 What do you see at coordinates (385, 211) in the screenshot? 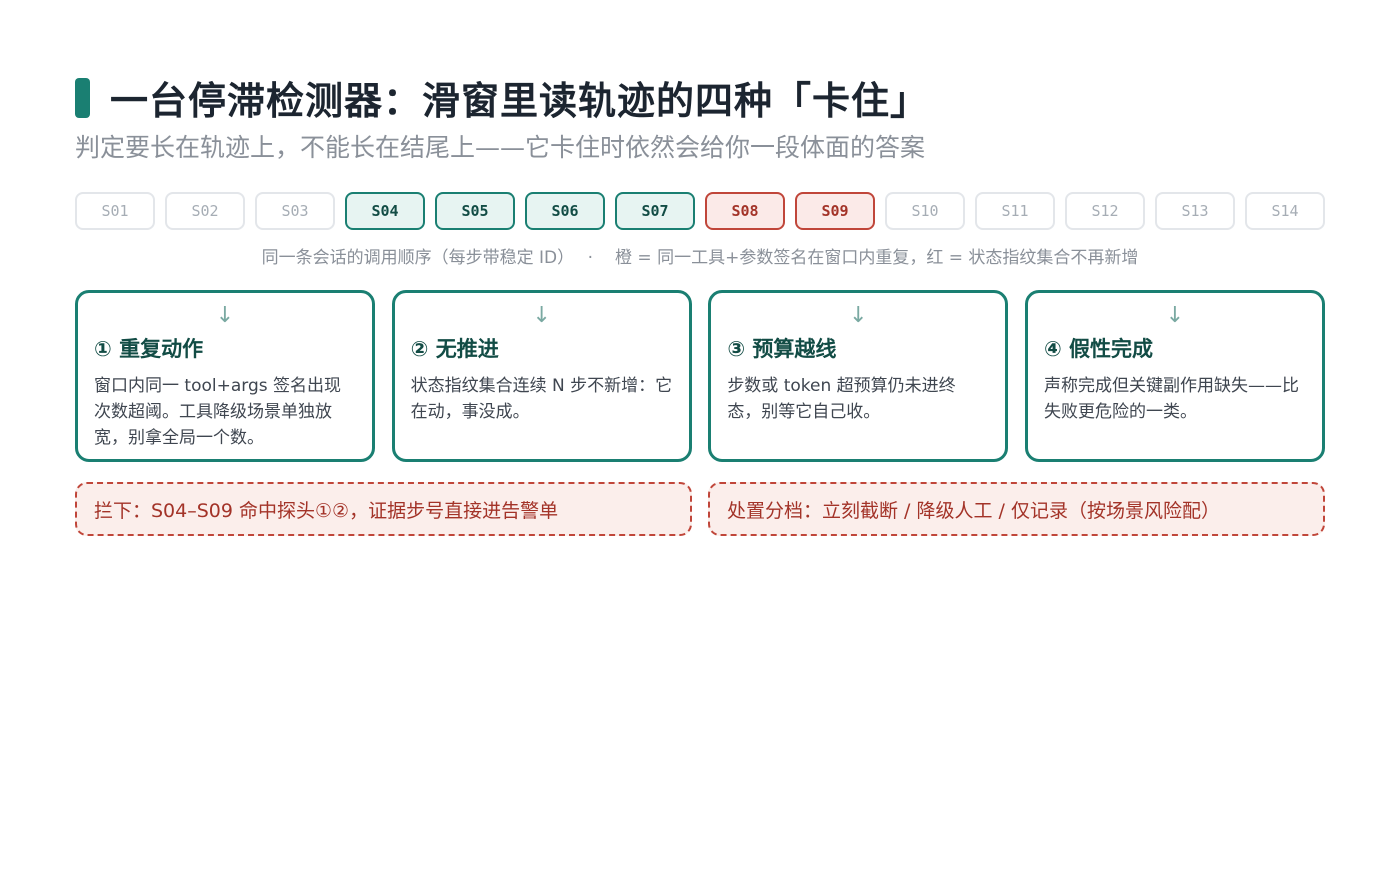
I see `step-chip-s04: S04` at bounding box center [385, 211].